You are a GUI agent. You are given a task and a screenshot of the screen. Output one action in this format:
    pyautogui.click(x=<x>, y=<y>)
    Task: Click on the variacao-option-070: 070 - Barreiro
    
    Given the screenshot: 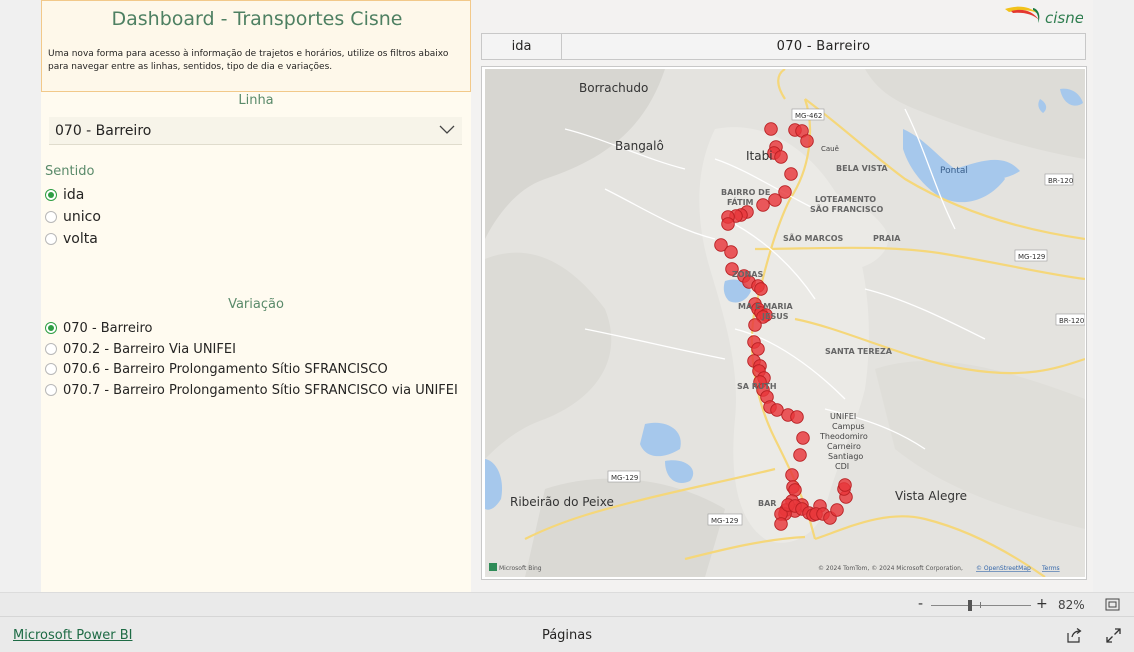 What is the action you would take?
    pyautogui.click(x=98, y=328)
    